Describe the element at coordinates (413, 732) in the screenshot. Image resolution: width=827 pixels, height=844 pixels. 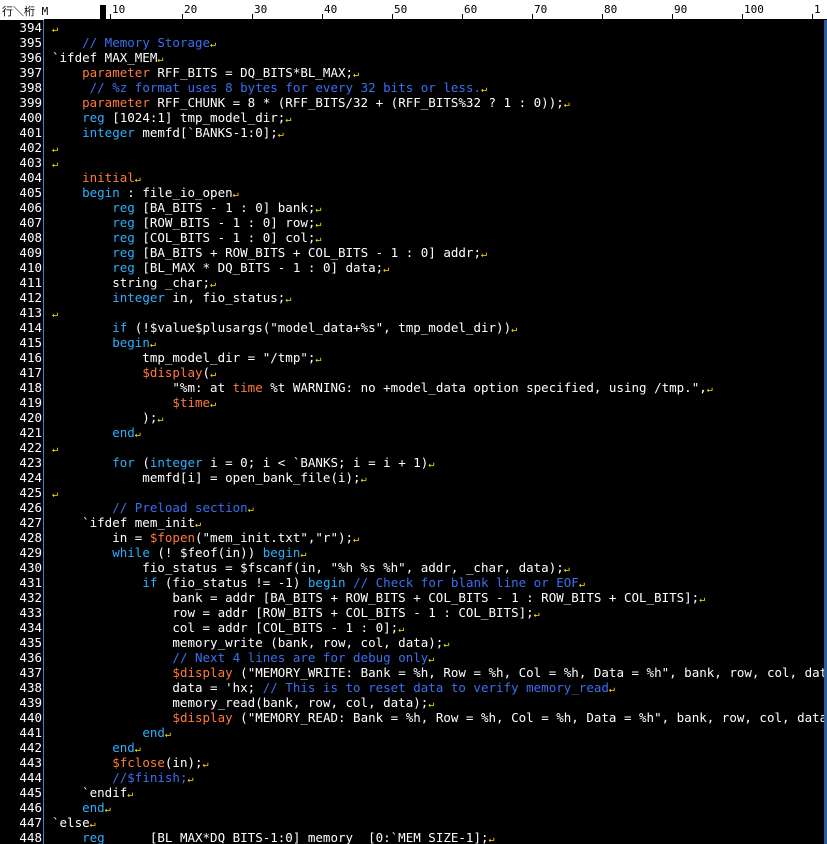
I see `code-line: 441 end↵` at that location.